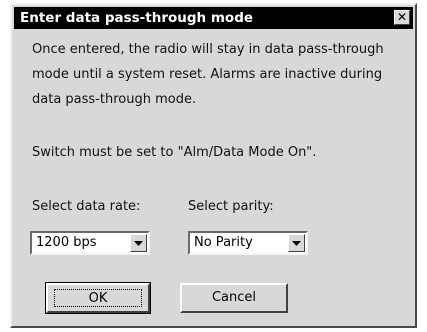 Image resolution: width=427 pixels, height=332 pixels. Describe the element at coordinates (223, 242) in the screenshot. I see `parity-value: No Parity` at that location.